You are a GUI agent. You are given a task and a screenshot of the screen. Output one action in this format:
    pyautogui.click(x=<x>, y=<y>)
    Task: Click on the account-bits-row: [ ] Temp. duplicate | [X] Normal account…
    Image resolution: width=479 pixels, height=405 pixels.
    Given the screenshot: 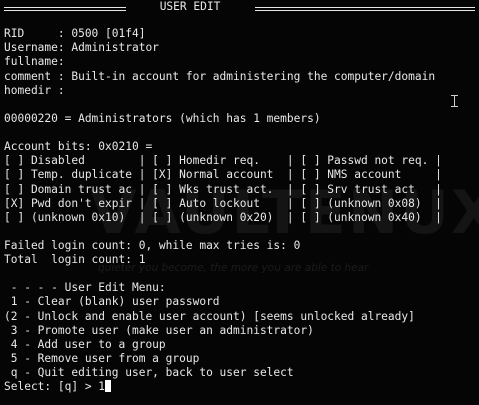 What is the action you would take?
    pyautogui.click(x=223, y=174)
    